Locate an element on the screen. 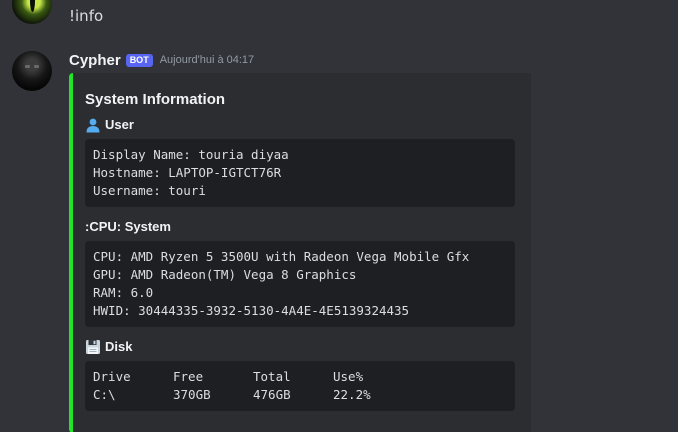 The height and width of the screenshot is (432, 678). message-header: Cypher BOT Aujourd'hui à 04:17 is located at coordinates (161, 60).